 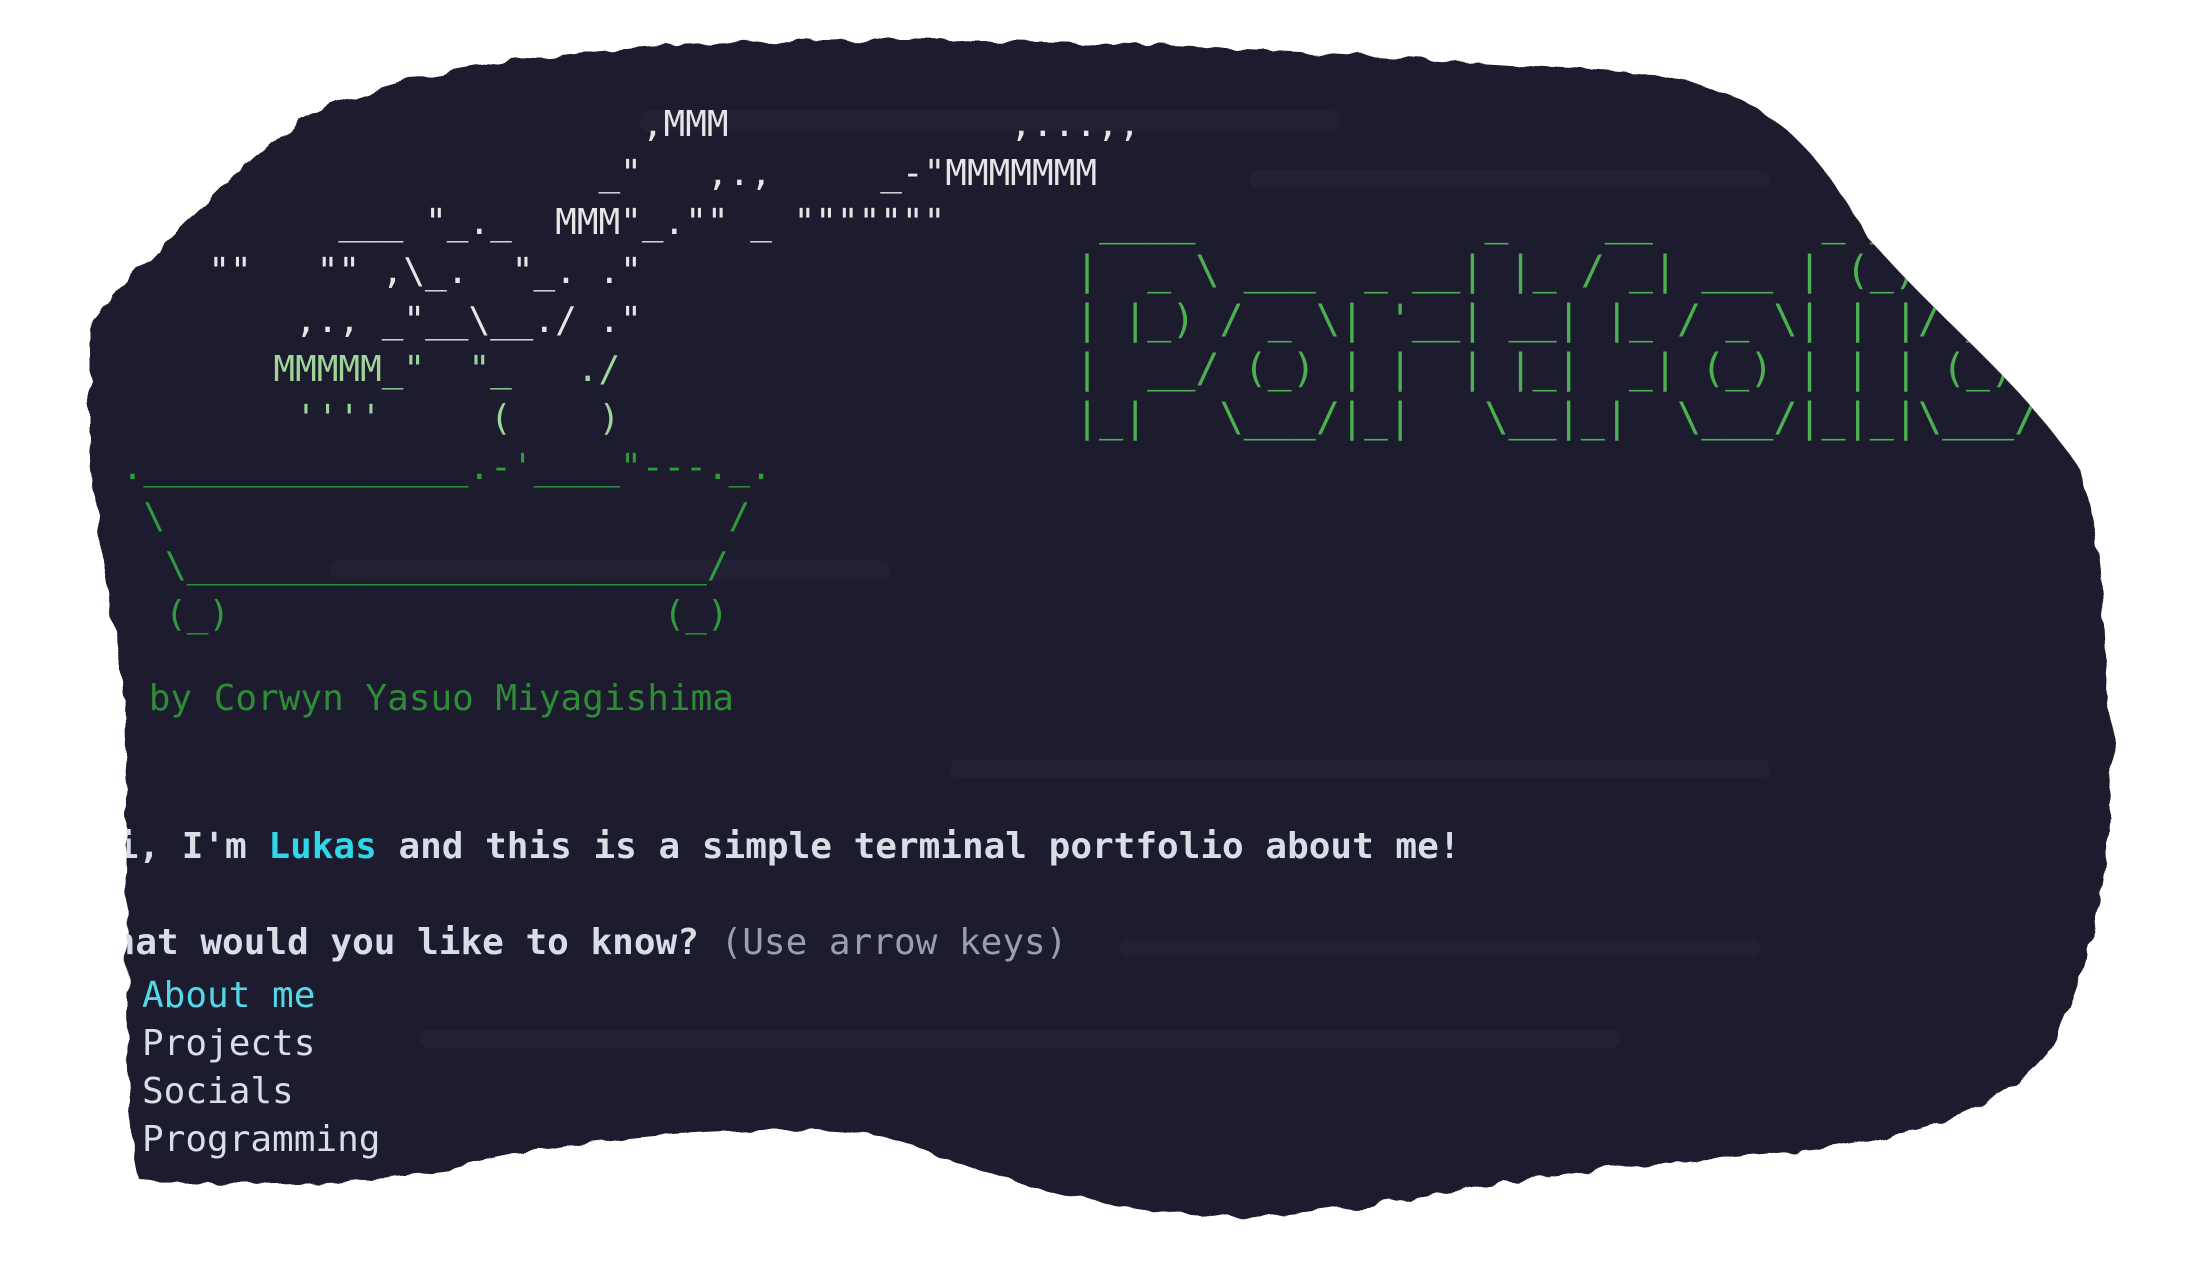 I want to click on bonsai-line: ,., _"__\__./ .", so click(x=468, y=320).